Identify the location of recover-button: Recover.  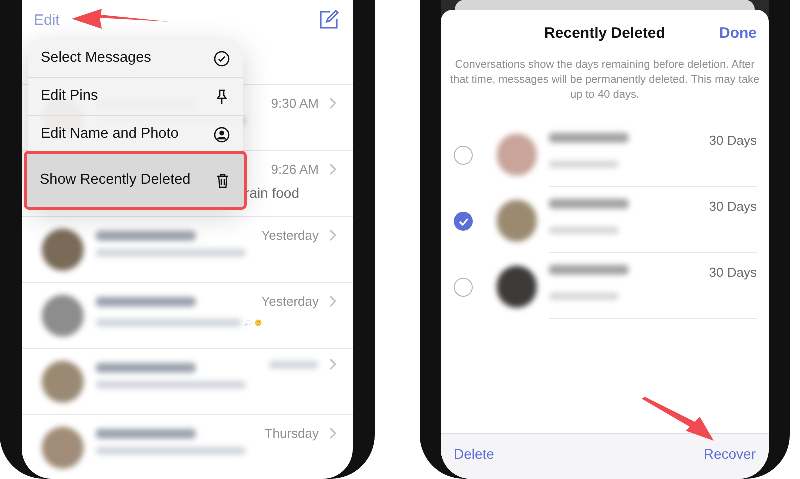
(730, 454).